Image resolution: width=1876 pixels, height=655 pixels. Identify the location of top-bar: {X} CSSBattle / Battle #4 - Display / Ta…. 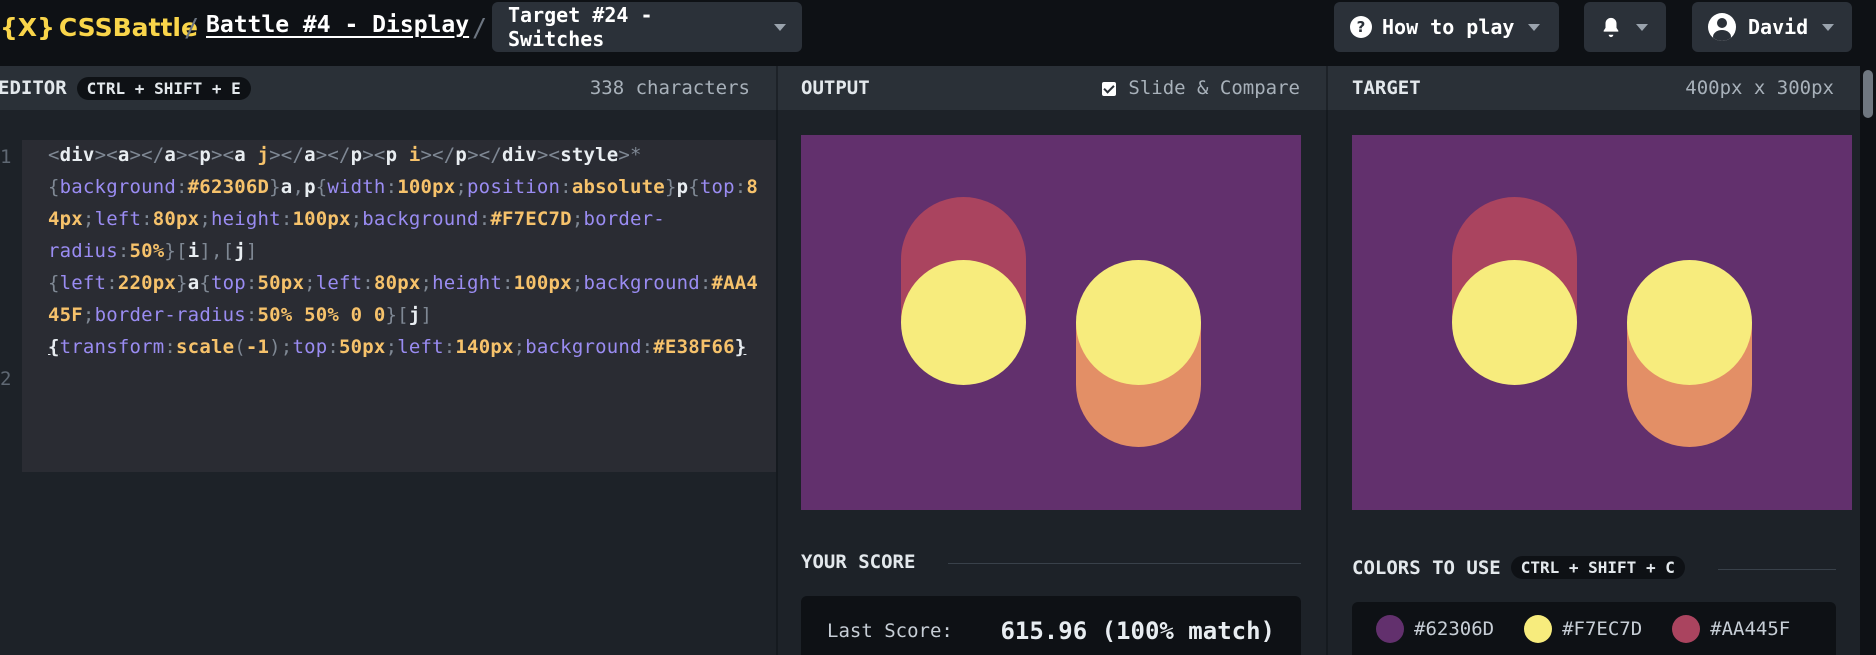
(938, 33).